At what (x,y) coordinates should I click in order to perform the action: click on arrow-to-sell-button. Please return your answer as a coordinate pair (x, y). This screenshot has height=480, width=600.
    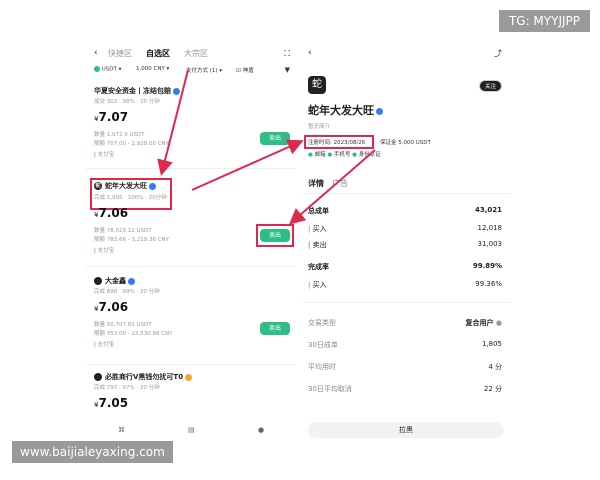
    Looking at the image, I should click on (332, 187).